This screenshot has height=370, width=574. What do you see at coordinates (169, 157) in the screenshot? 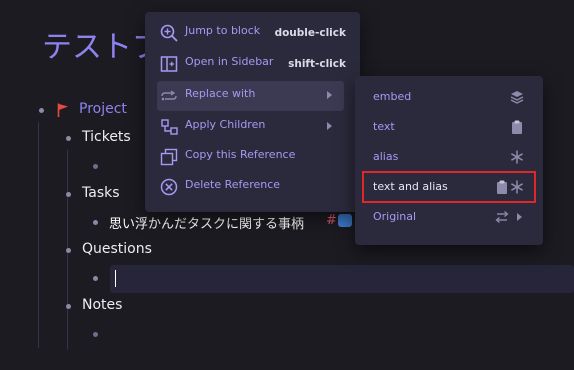
I see `copy-icon` at bounding box center [169, 157].